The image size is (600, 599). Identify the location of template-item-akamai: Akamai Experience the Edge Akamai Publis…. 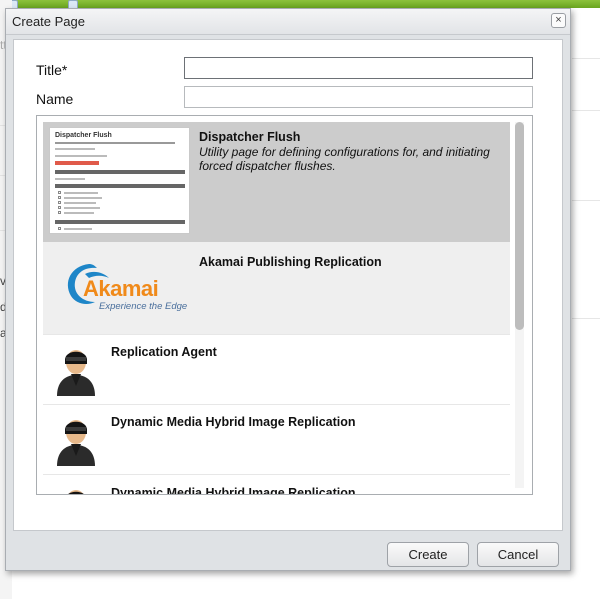
(276, 288).